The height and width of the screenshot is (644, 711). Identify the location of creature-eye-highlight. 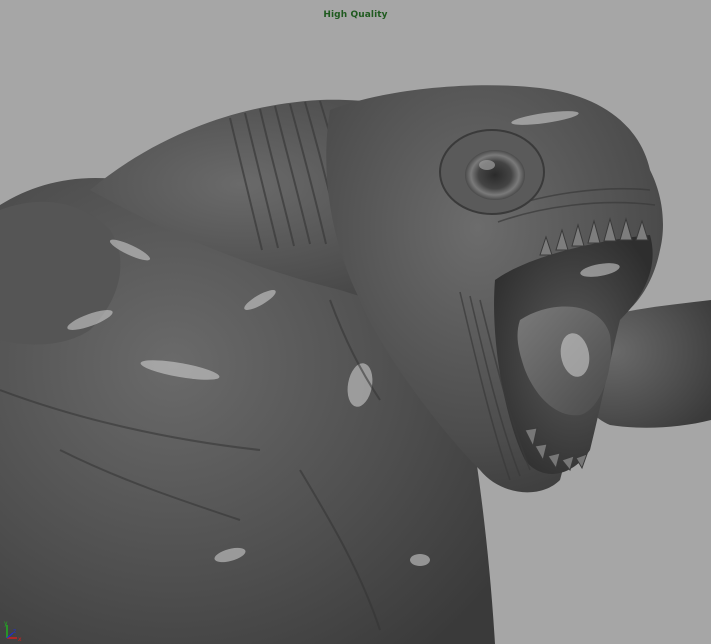
(487, 165).